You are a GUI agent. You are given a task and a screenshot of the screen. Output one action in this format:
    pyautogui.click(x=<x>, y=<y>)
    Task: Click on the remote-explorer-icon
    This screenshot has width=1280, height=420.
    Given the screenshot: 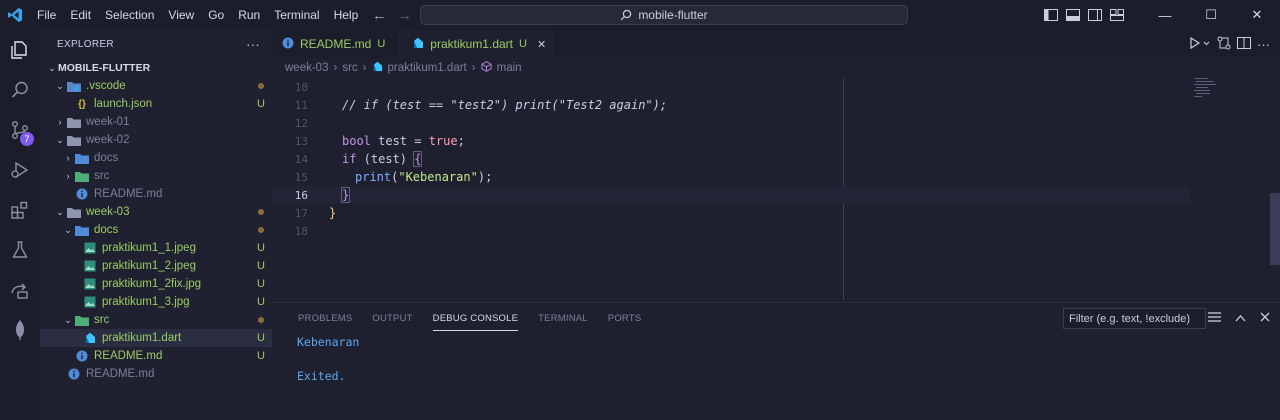 What is the action you would take?
    pyautogui.click(x=20, y=290)
    